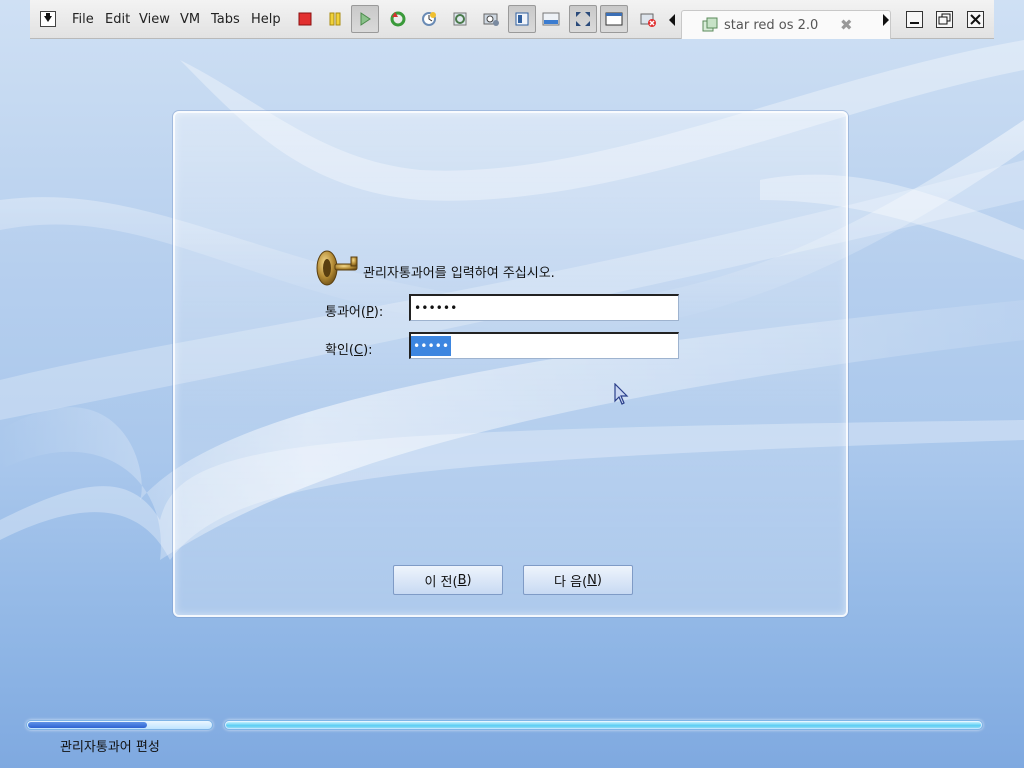  Describe the element at coordinates (225, 19) in the screenshot. I see `menu-tabs: Tabs` at that location.